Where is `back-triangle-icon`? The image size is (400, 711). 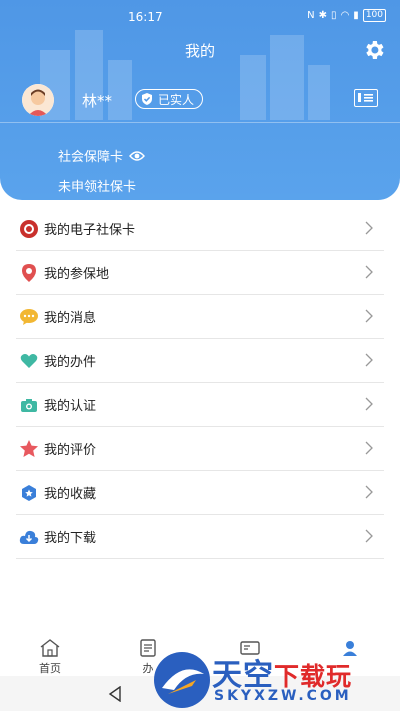 back-triangle-icon is located at coordinates (115, 694).